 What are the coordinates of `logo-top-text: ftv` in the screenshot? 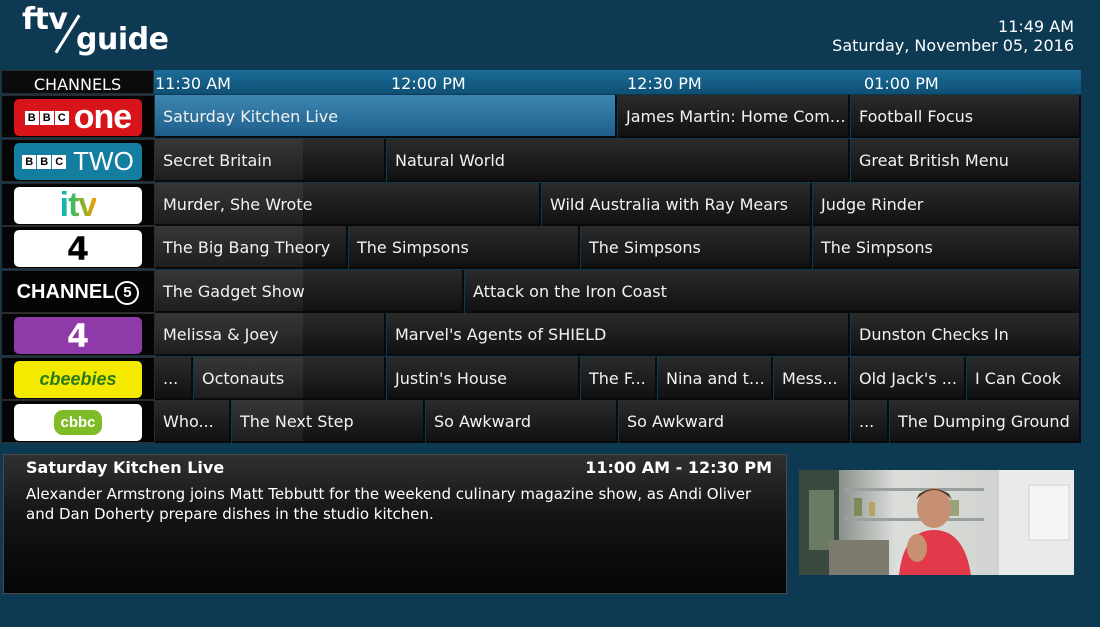 It's located at (45, 19).